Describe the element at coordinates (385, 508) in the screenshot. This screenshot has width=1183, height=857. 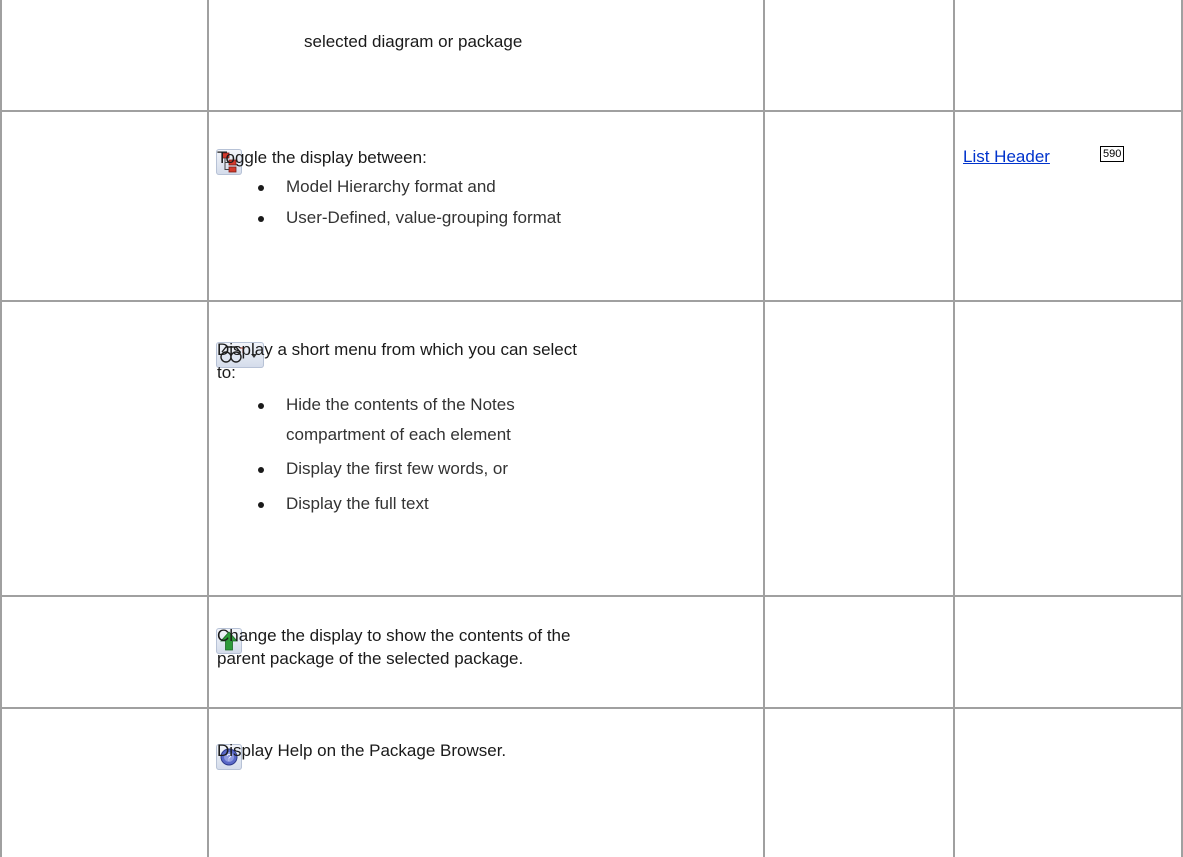
I see `list-item: Display the full text` at that location.